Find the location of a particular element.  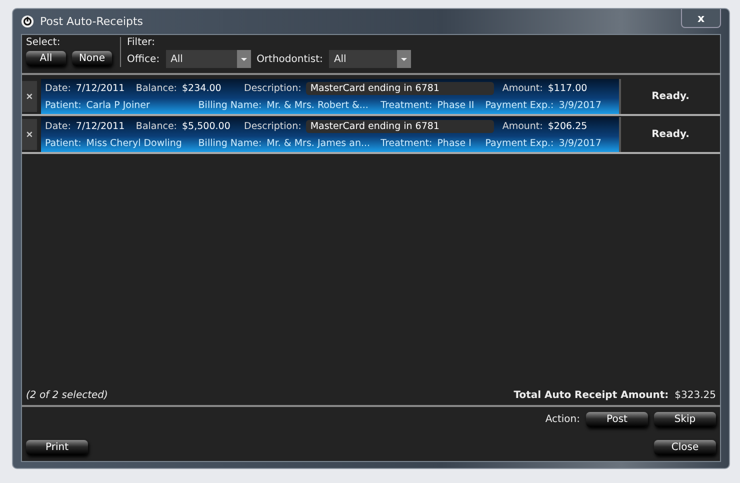

window-title: Post Auto-Receipts is located at coordinates (92, 21).